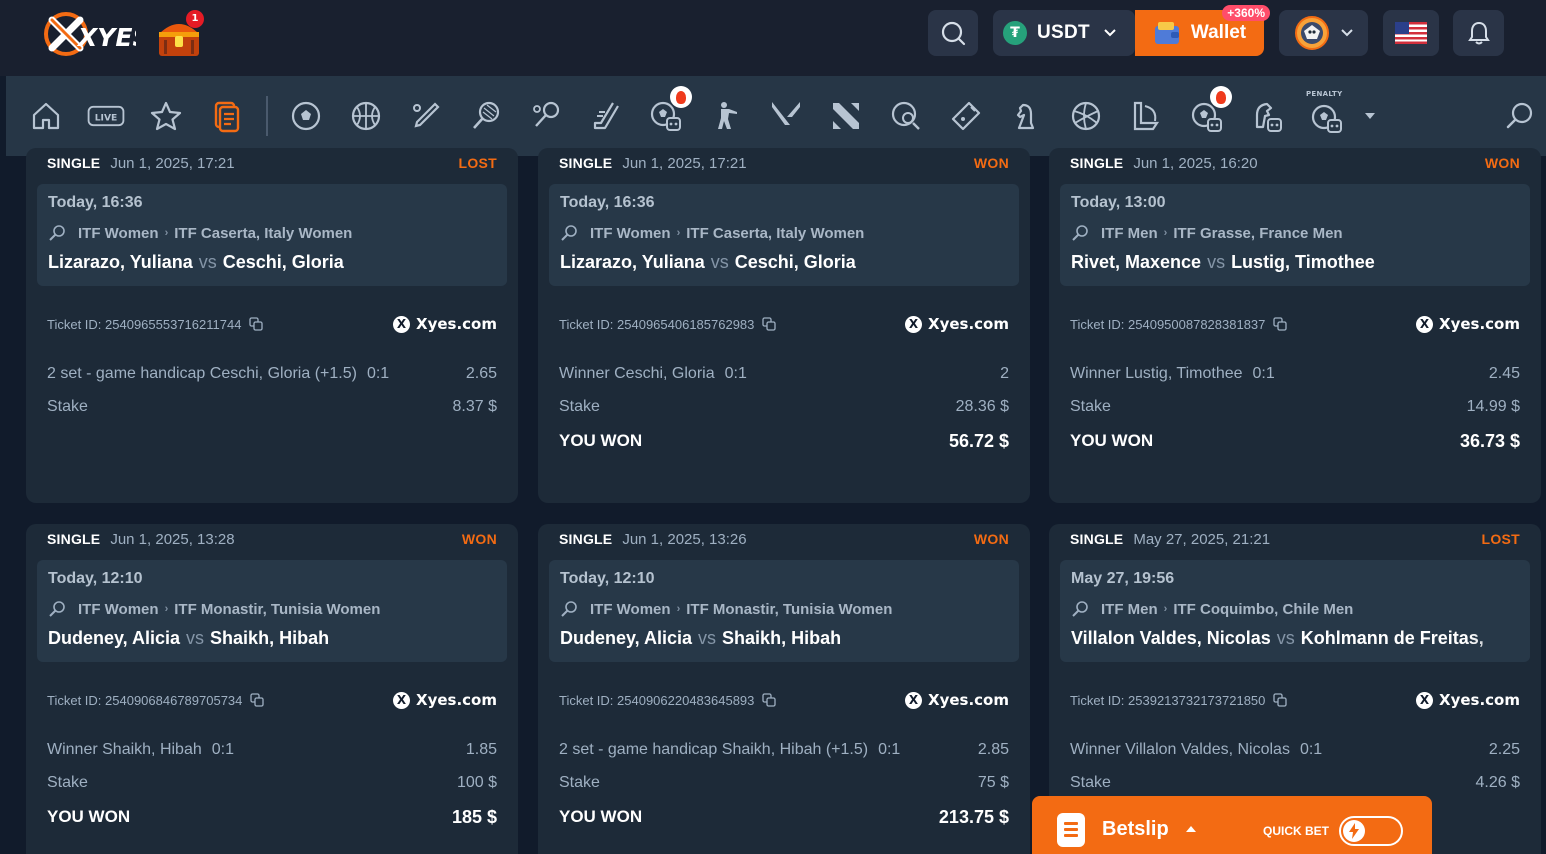 This screenshot has height=854, width=1546. Describe the element at coordinates (586, 539) in the screenshot. I see `bet-type: SINGLE` at that location.